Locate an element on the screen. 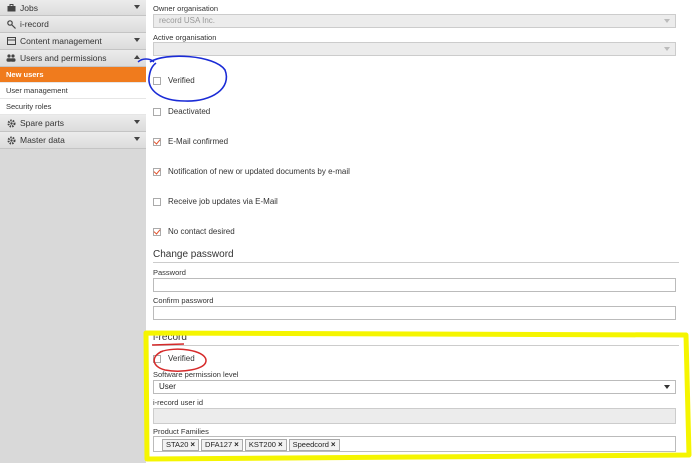  sidebar-item-label: Master data is located at coordinates (42, 140).